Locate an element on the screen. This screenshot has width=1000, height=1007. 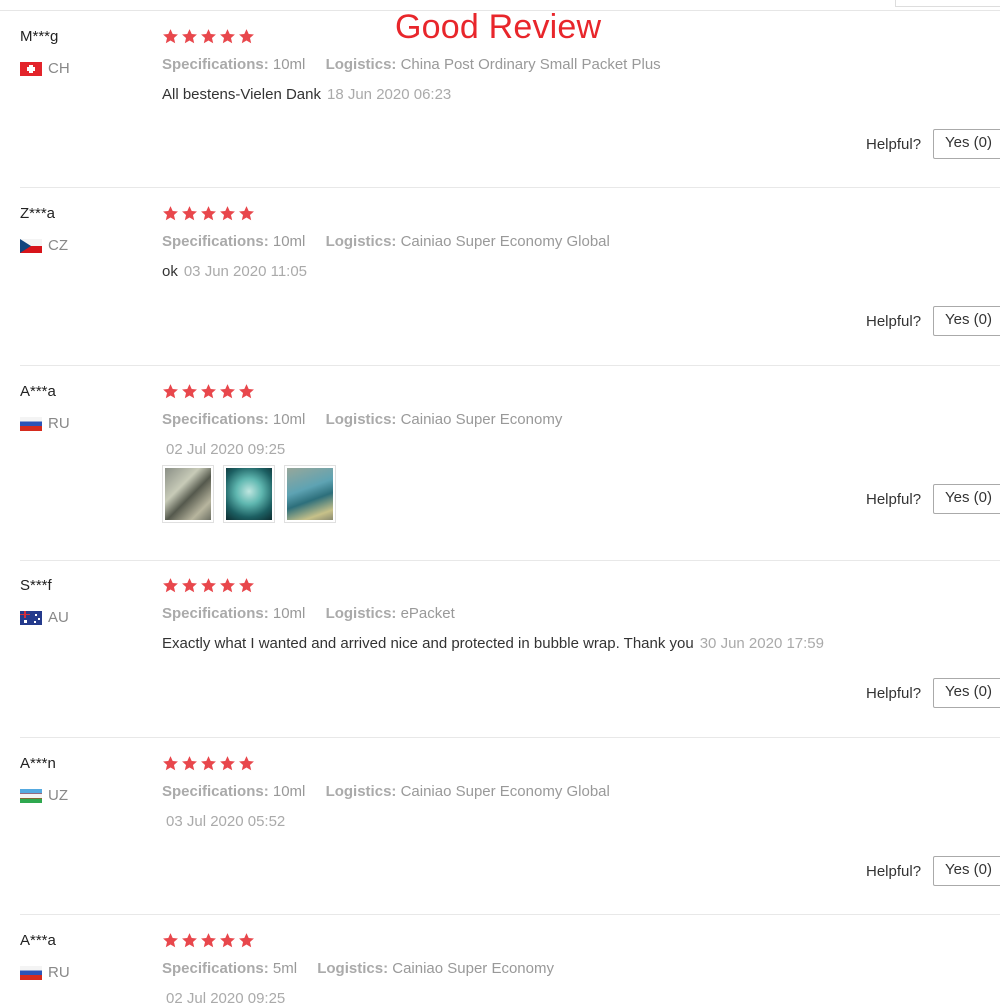
flag-uzbekistan-icon is located at coordinates (31, 795).